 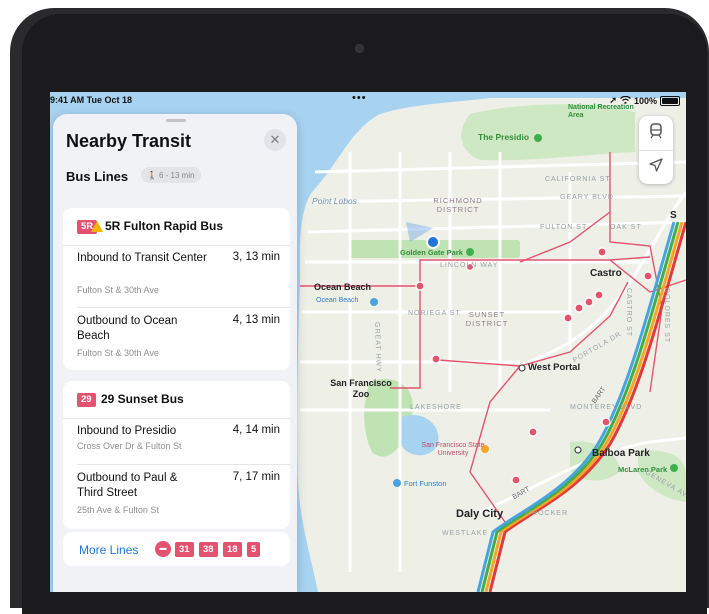 I want to click on status-indicators: ➚ 100%, so click(x=644, y=100).